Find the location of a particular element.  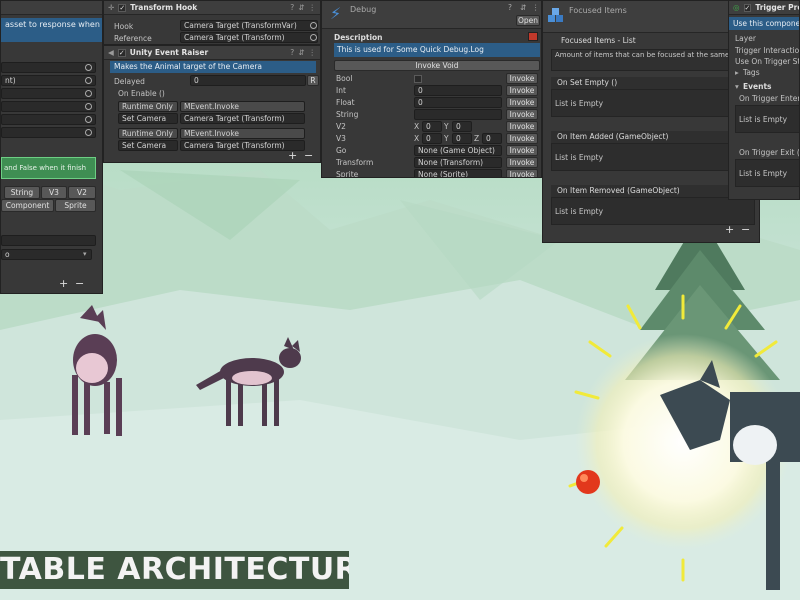

debug-bool-invoke-button: Invoke is located at coordinates (522, 78).